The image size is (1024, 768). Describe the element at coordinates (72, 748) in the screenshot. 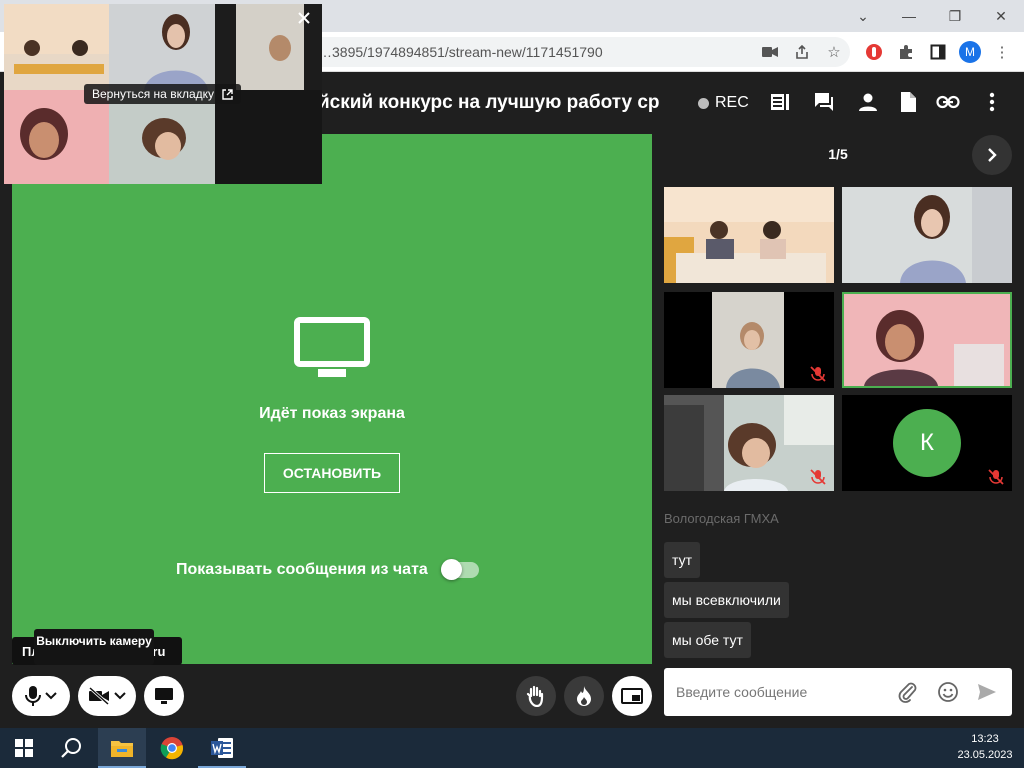

I see `search-icon` at that location.